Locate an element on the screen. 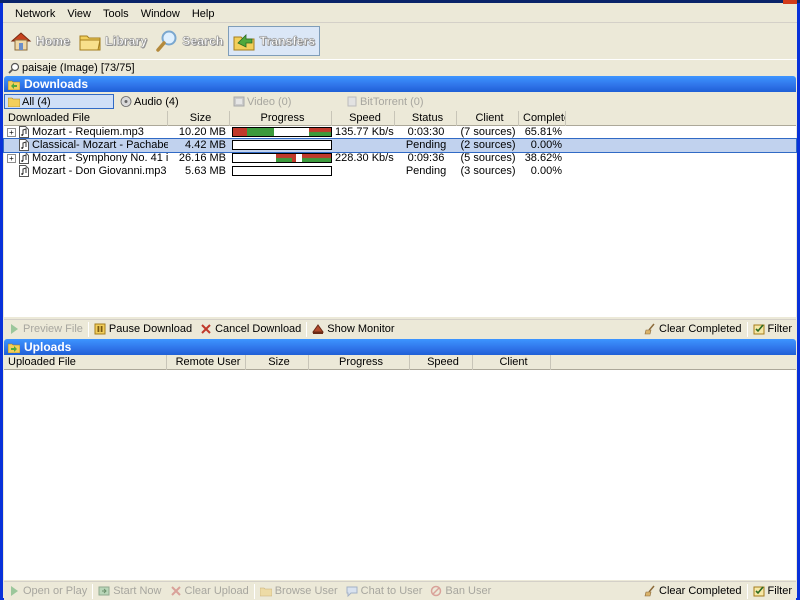  menu-bar: Network View Tools Window Help is located at coordinates (400, 14).